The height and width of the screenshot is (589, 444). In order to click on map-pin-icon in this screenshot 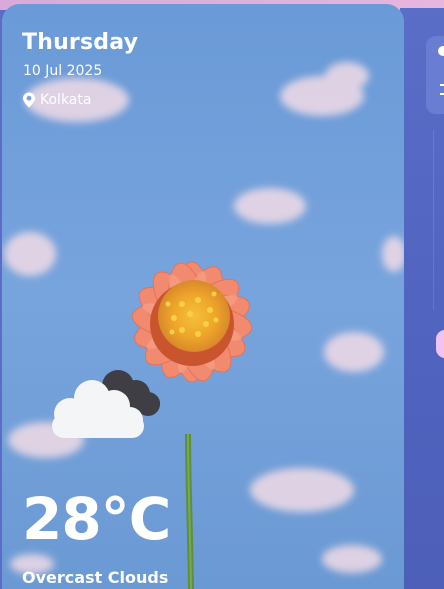, I will do `click(29, 100)`.